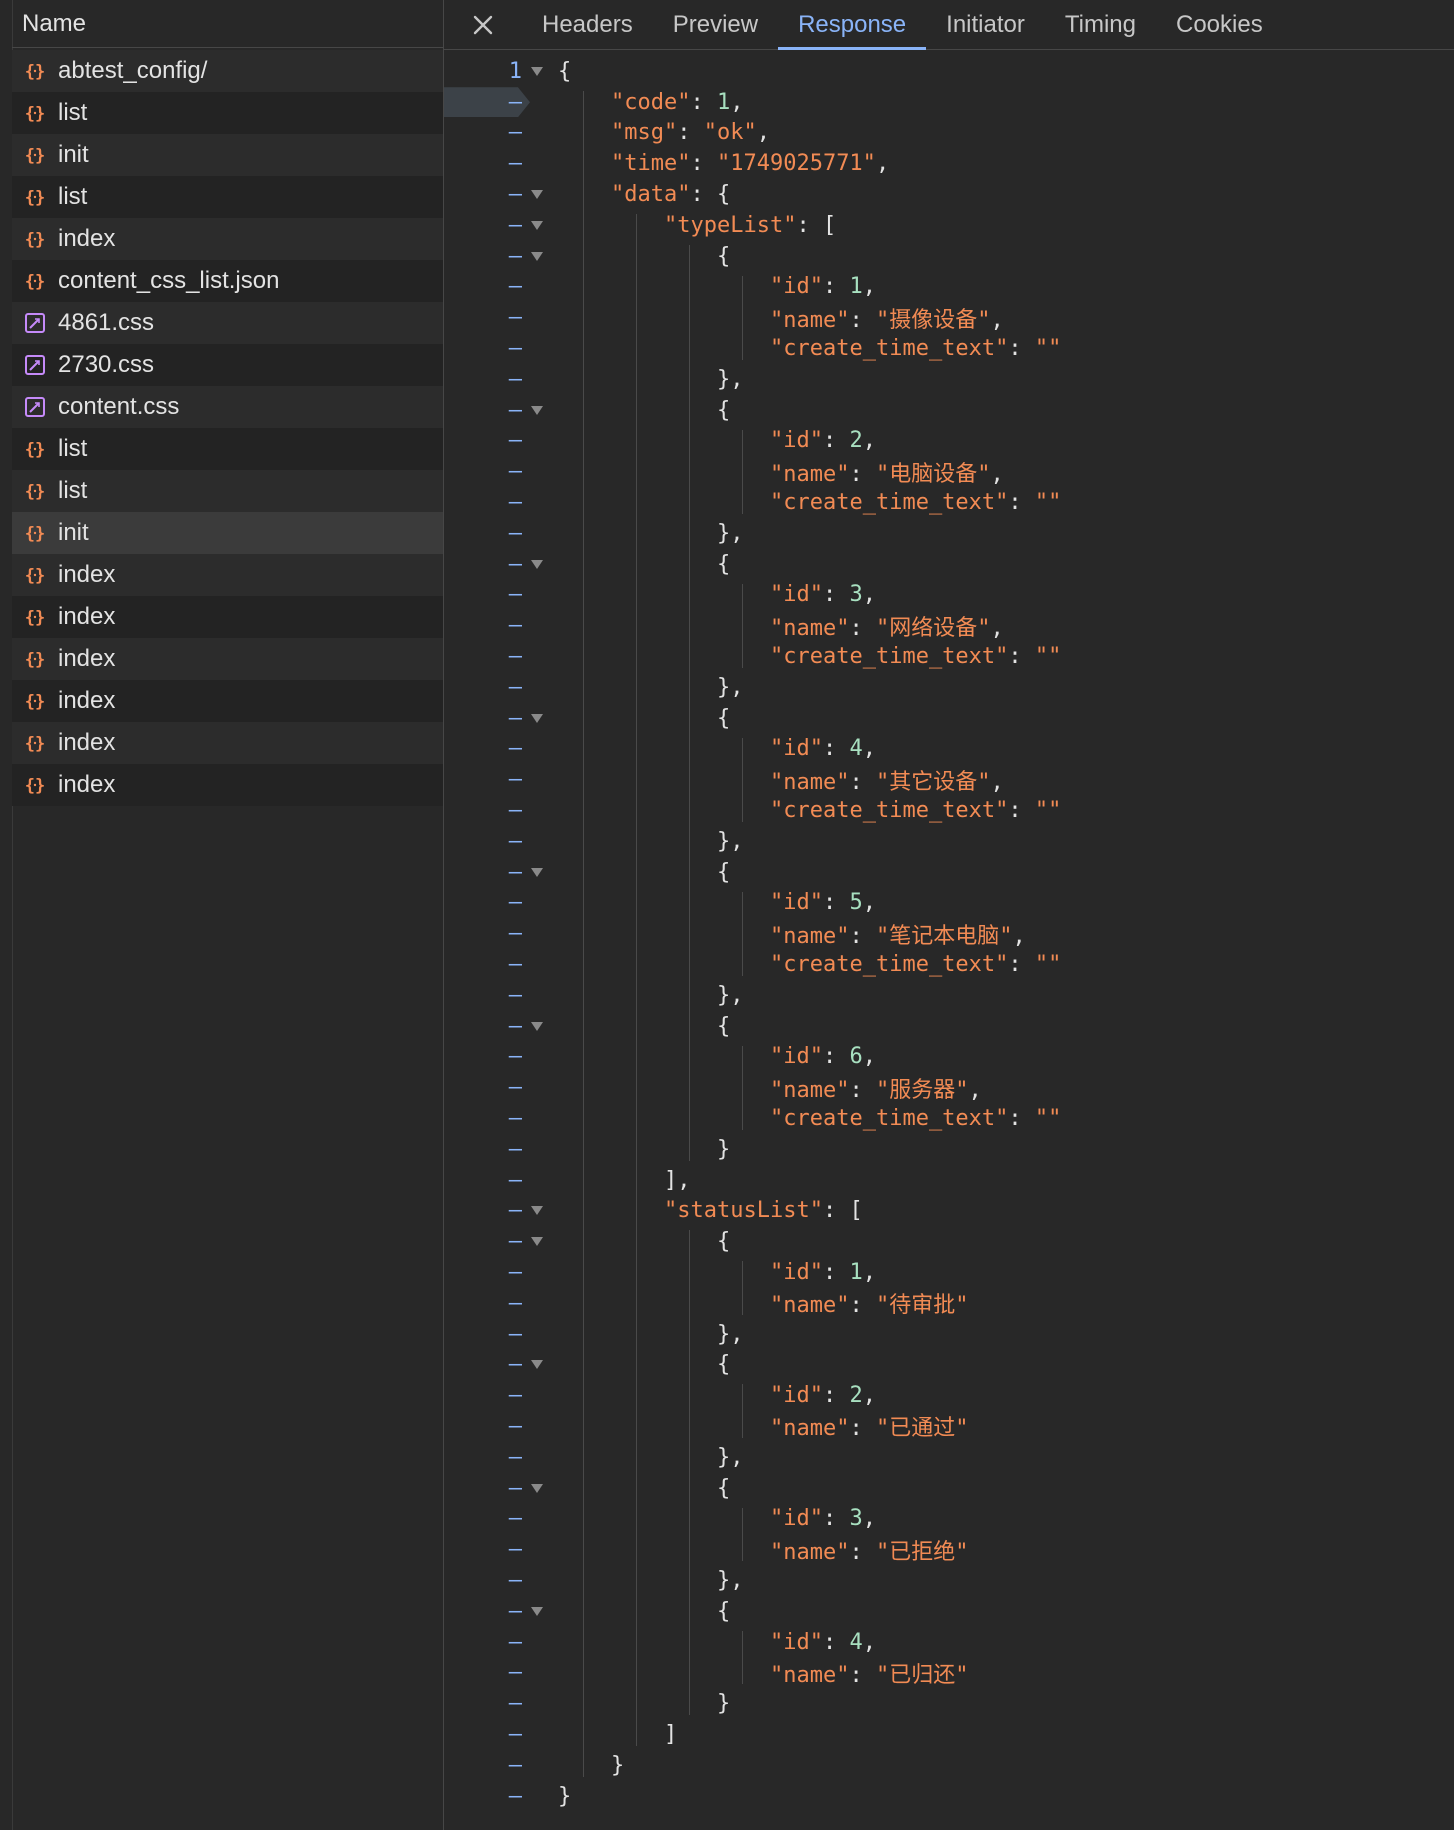 The height and width of the screenshot is (1830, 1454). What do you see at coordinates (1100, 24) in the screenshot?
I see `tab-timing: Timing` at bounding box center [1100, 24].